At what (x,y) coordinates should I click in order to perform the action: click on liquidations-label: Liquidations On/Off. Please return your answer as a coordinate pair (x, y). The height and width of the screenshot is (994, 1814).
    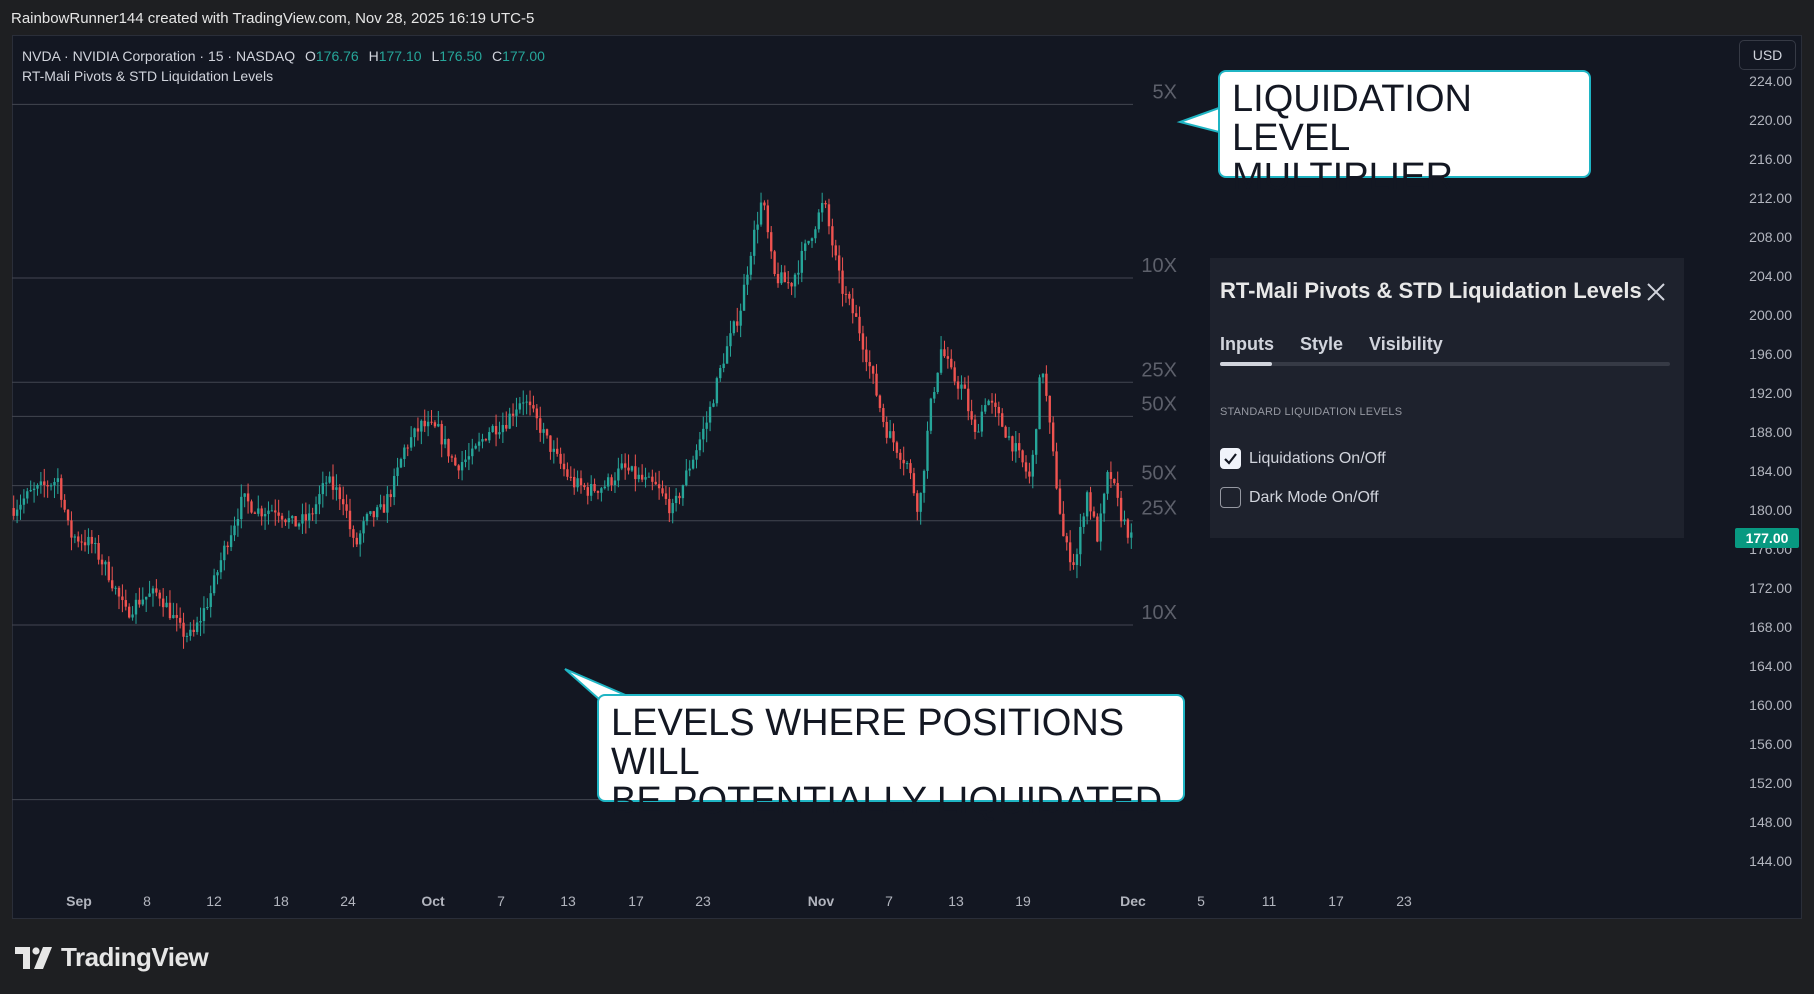
    Looking at the image, I should click on (1317, 458).